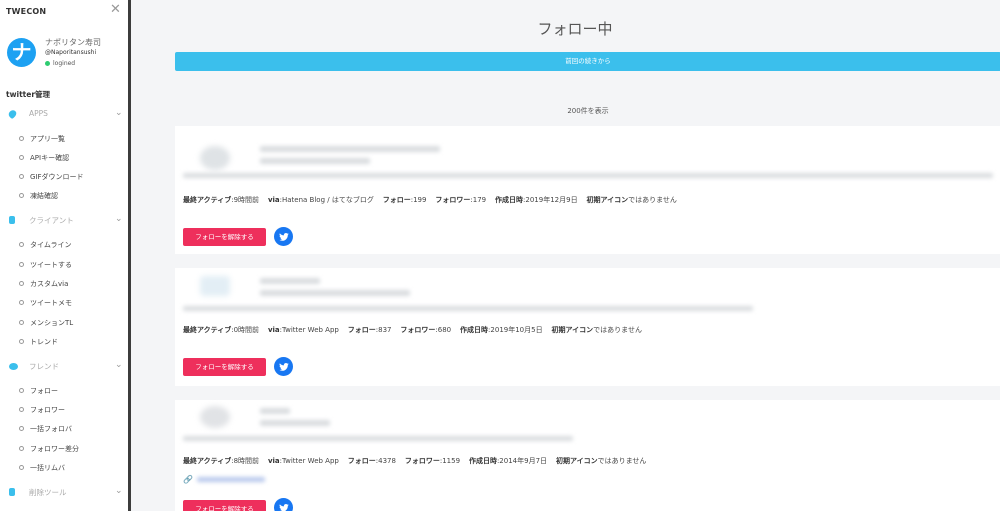  I want to click on login-status: logined, so click(60, 63).